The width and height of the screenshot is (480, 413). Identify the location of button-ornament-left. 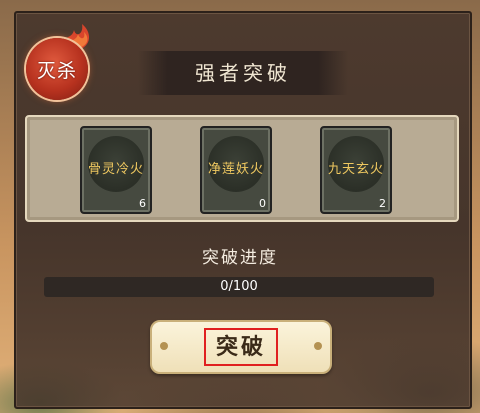
(164, 346).